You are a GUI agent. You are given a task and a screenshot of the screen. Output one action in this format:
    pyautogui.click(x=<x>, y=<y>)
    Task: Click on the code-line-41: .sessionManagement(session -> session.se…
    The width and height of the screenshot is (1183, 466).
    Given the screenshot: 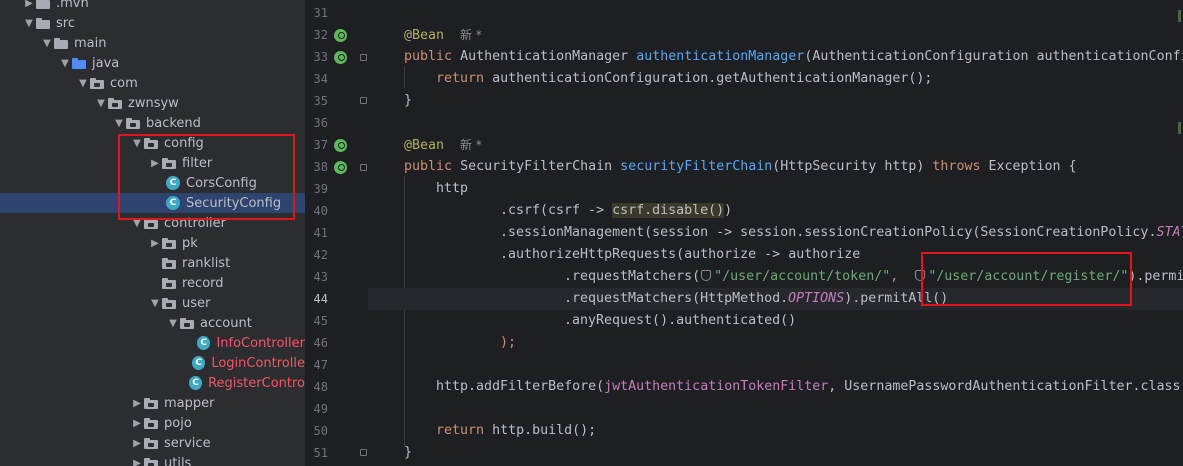 What is the action you would take?
    pyautogui.click(x=841, y=232)
    